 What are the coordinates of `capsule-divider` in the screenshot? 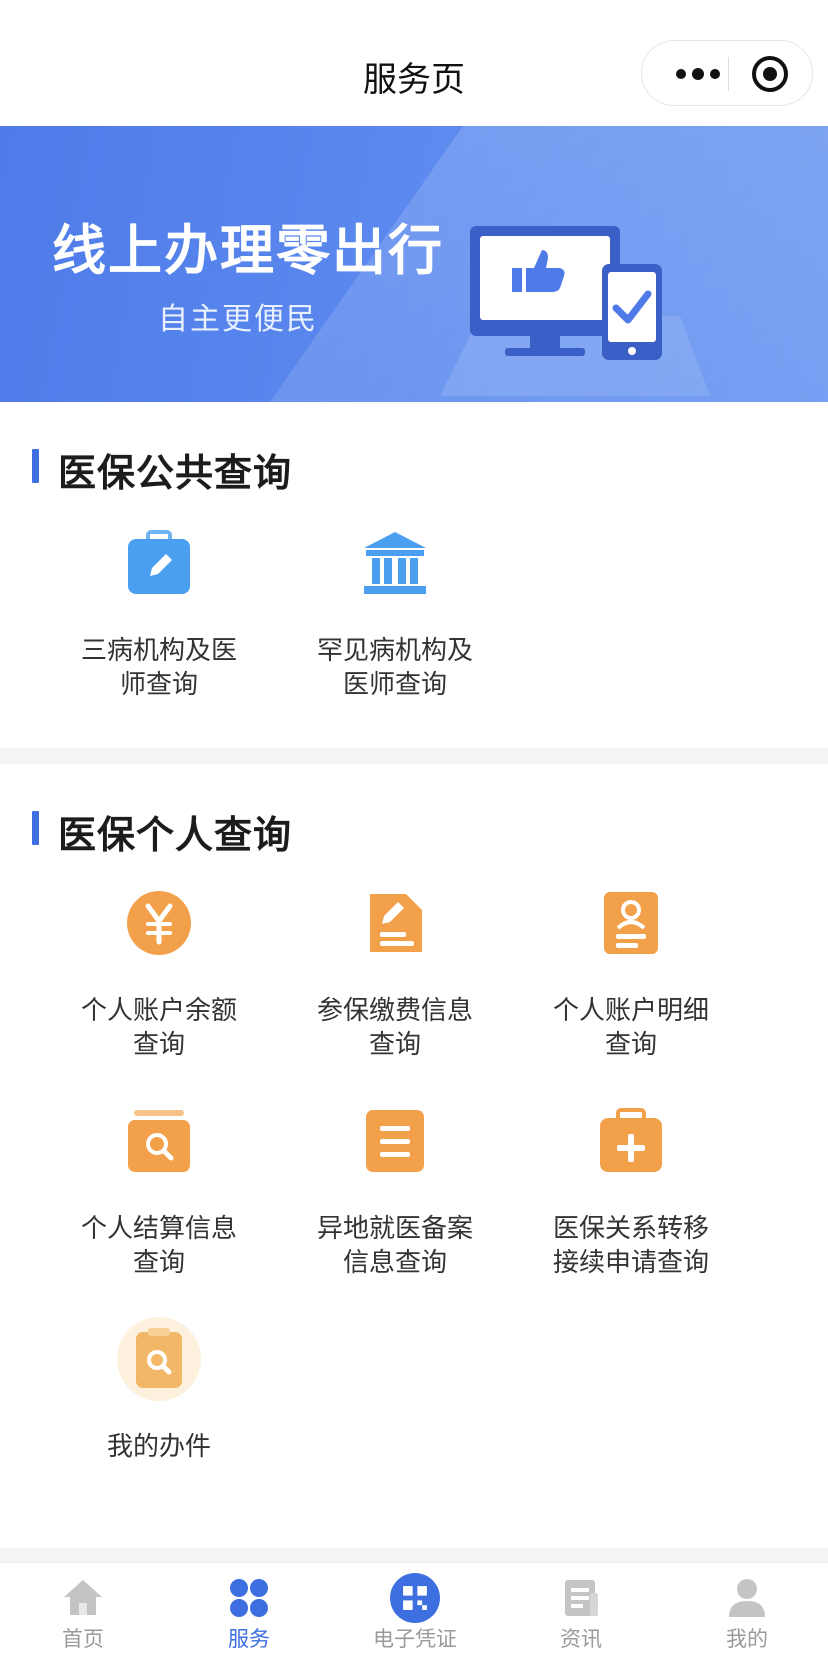 It's located at (728, 74).